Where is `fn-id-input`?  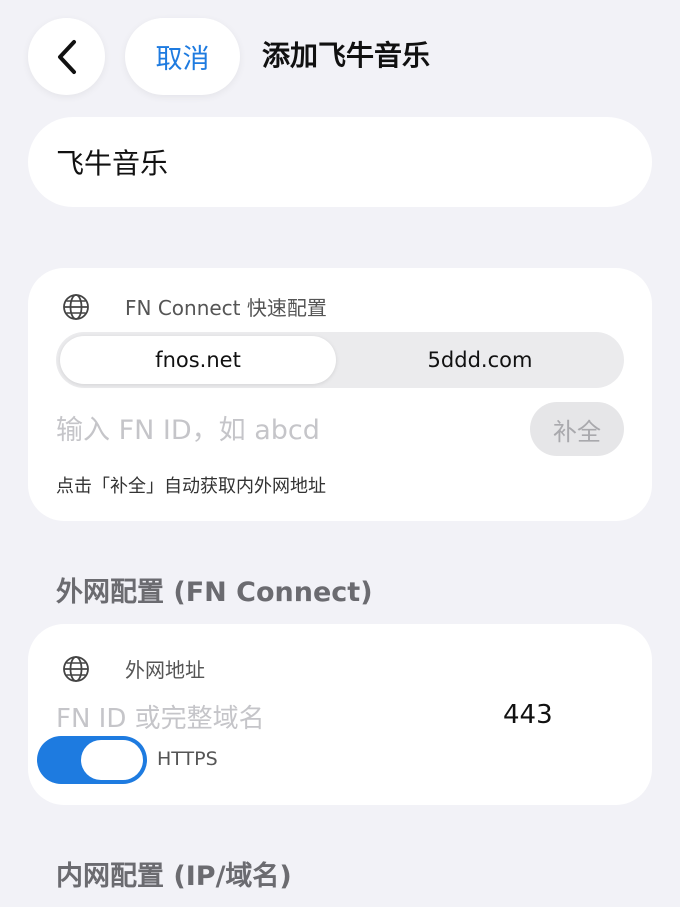 fn-id-input is located at coordinates (276, 430).